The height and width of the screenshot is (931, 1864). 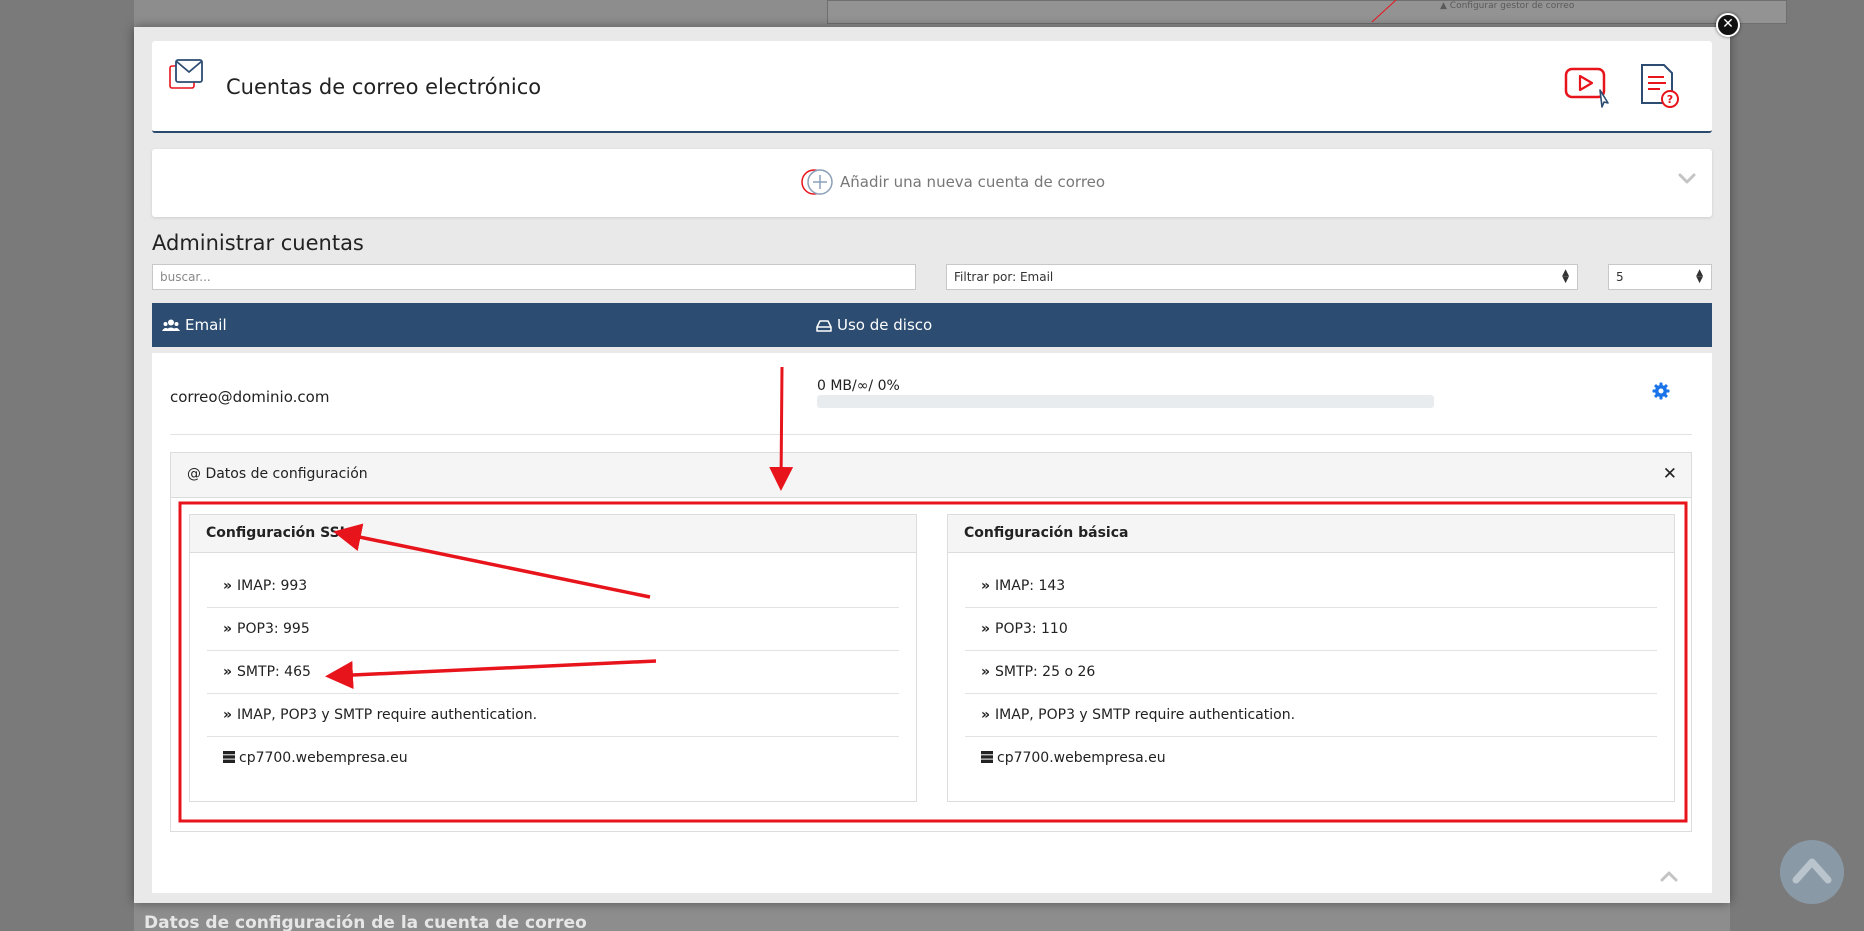 What do you see at coordinates (171, 325) in the screenshot?
I see `users-icon` at bounding box center [171, 325].